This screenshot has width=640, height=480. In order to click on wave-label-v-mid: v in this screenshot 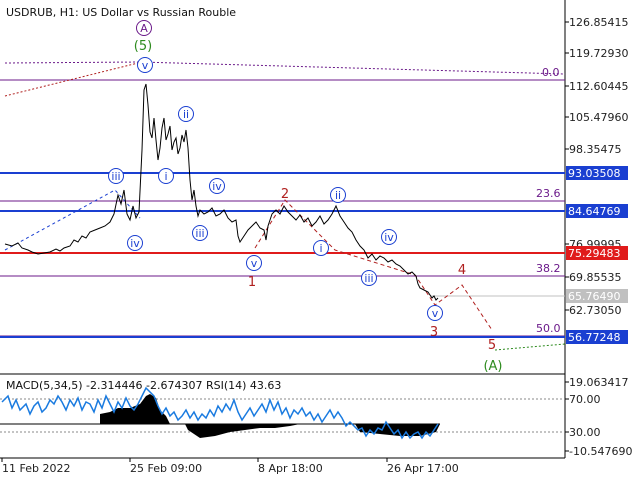, I will do `click(254, 263)`.